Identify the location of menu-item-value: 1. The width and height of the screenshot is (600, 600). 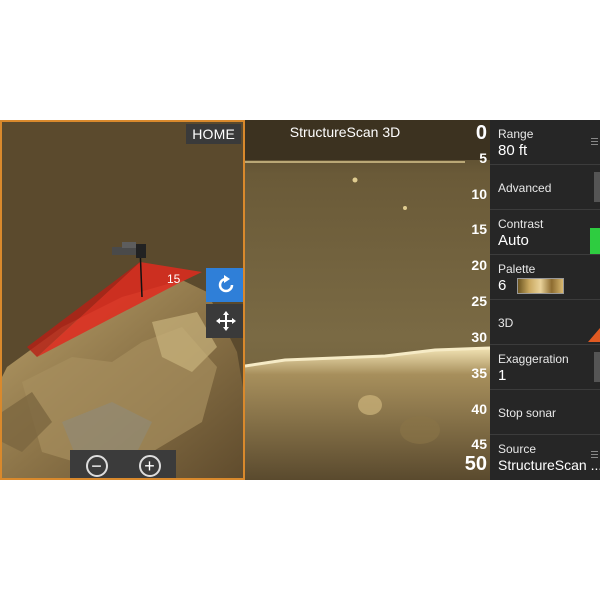
(502, 375).